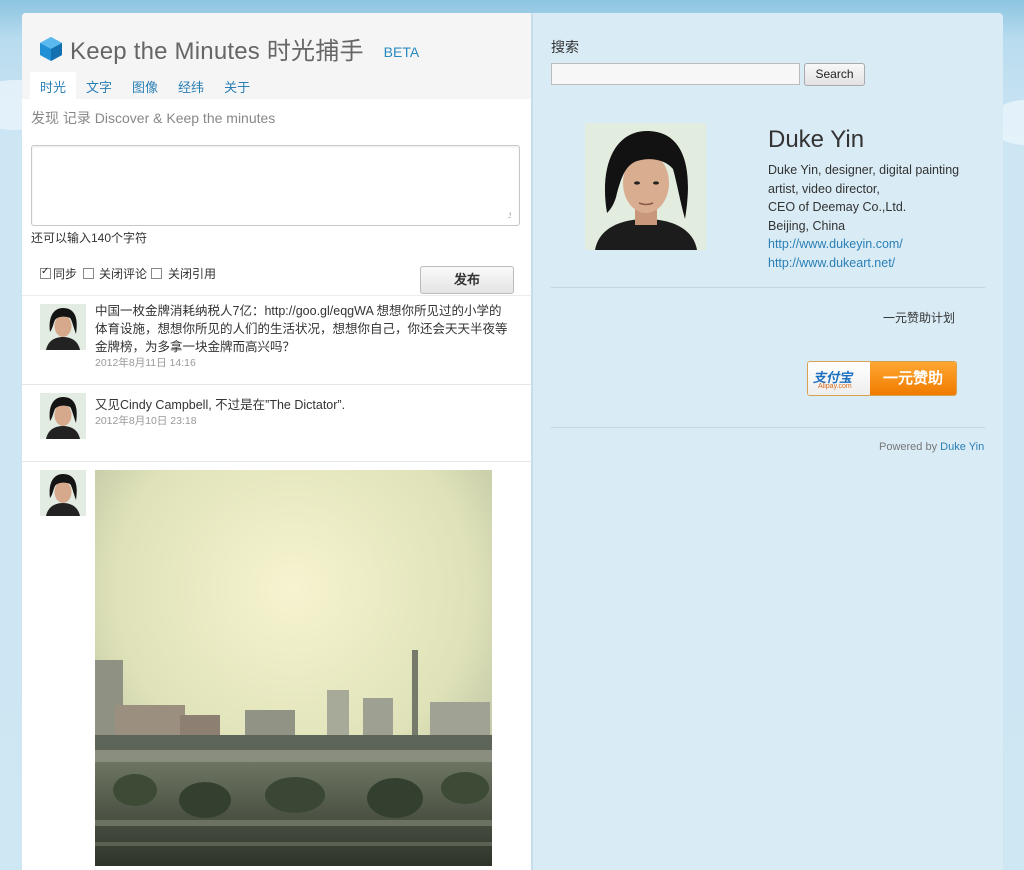 This screenshot has height=870, width=1024. Describe the element at coordinates (467, 280) in the screenshot. I see `publish-button: 发布` at that location.